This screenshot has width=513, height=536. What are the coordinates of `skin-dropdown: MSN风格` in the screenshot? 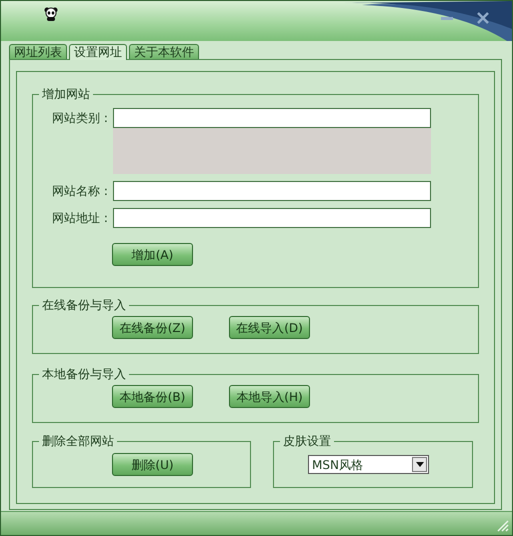 It's located at (368, 464).